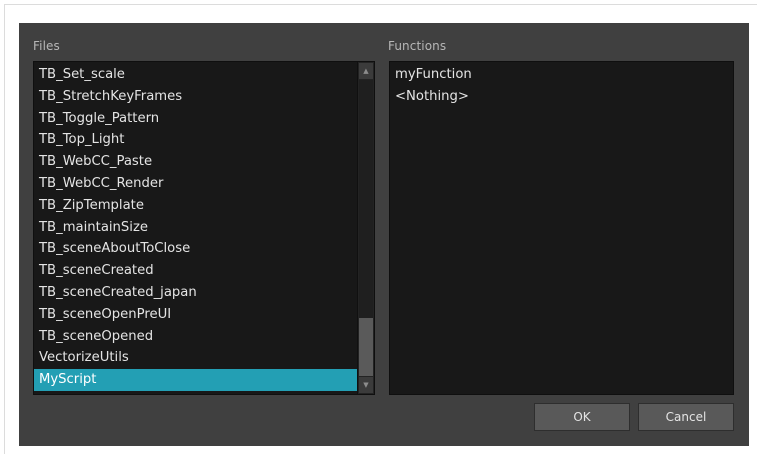 This screenshot has width=757, height=454. Describe the element at coordinates (582, 417) in the screenshot. I see `ok-button: OK` at that location.